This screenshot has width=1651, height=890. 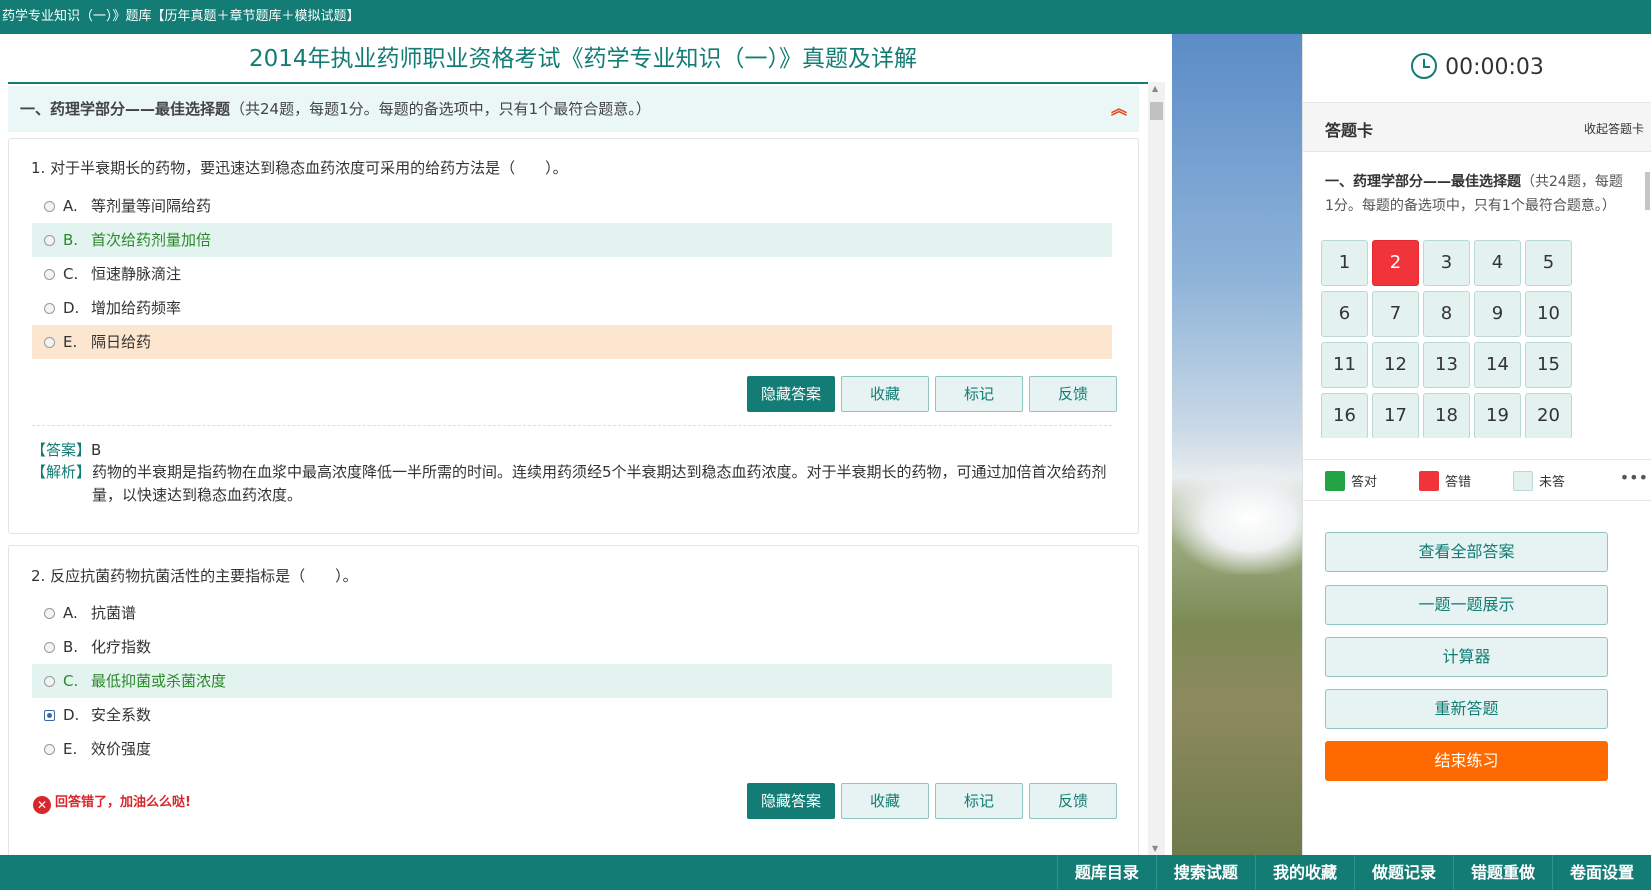 I want to click on option-d: D. 安全系数, so click(x=572, y=715).